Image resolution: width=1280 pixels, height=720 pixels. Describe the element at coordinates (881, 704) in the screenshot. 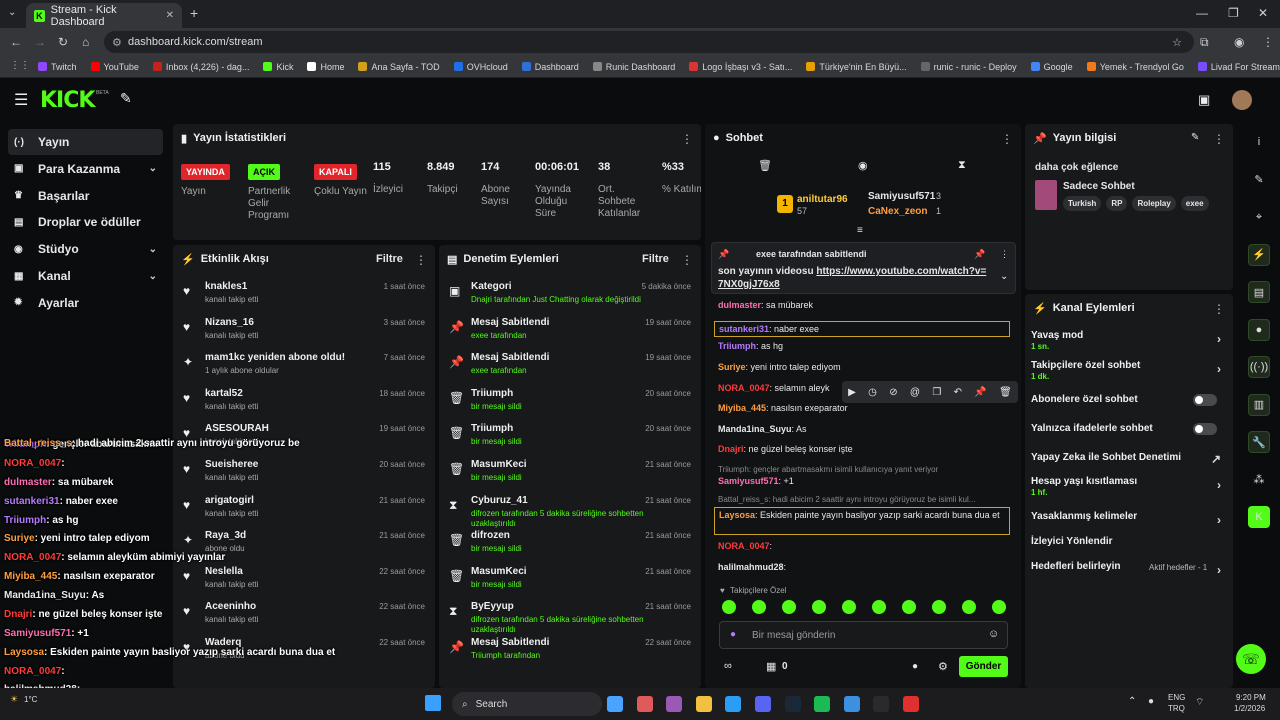

I see `browser-icon` at that location.